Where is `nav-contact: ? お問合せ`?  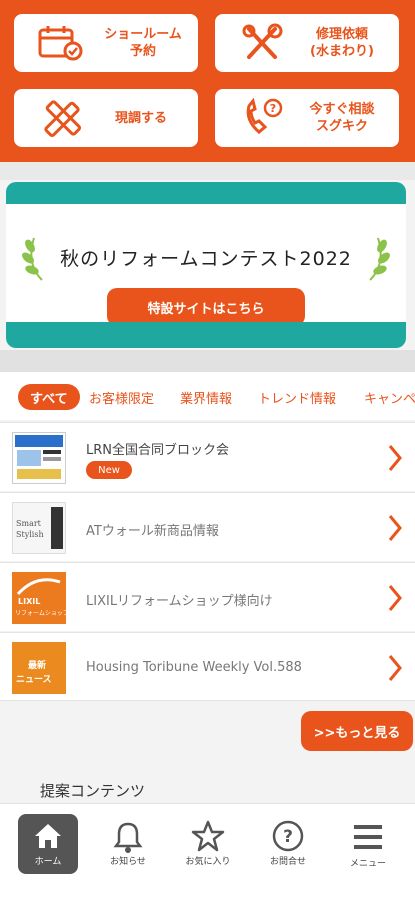 nav-contact: ? お問合せ is located at coordinates (288, 844).